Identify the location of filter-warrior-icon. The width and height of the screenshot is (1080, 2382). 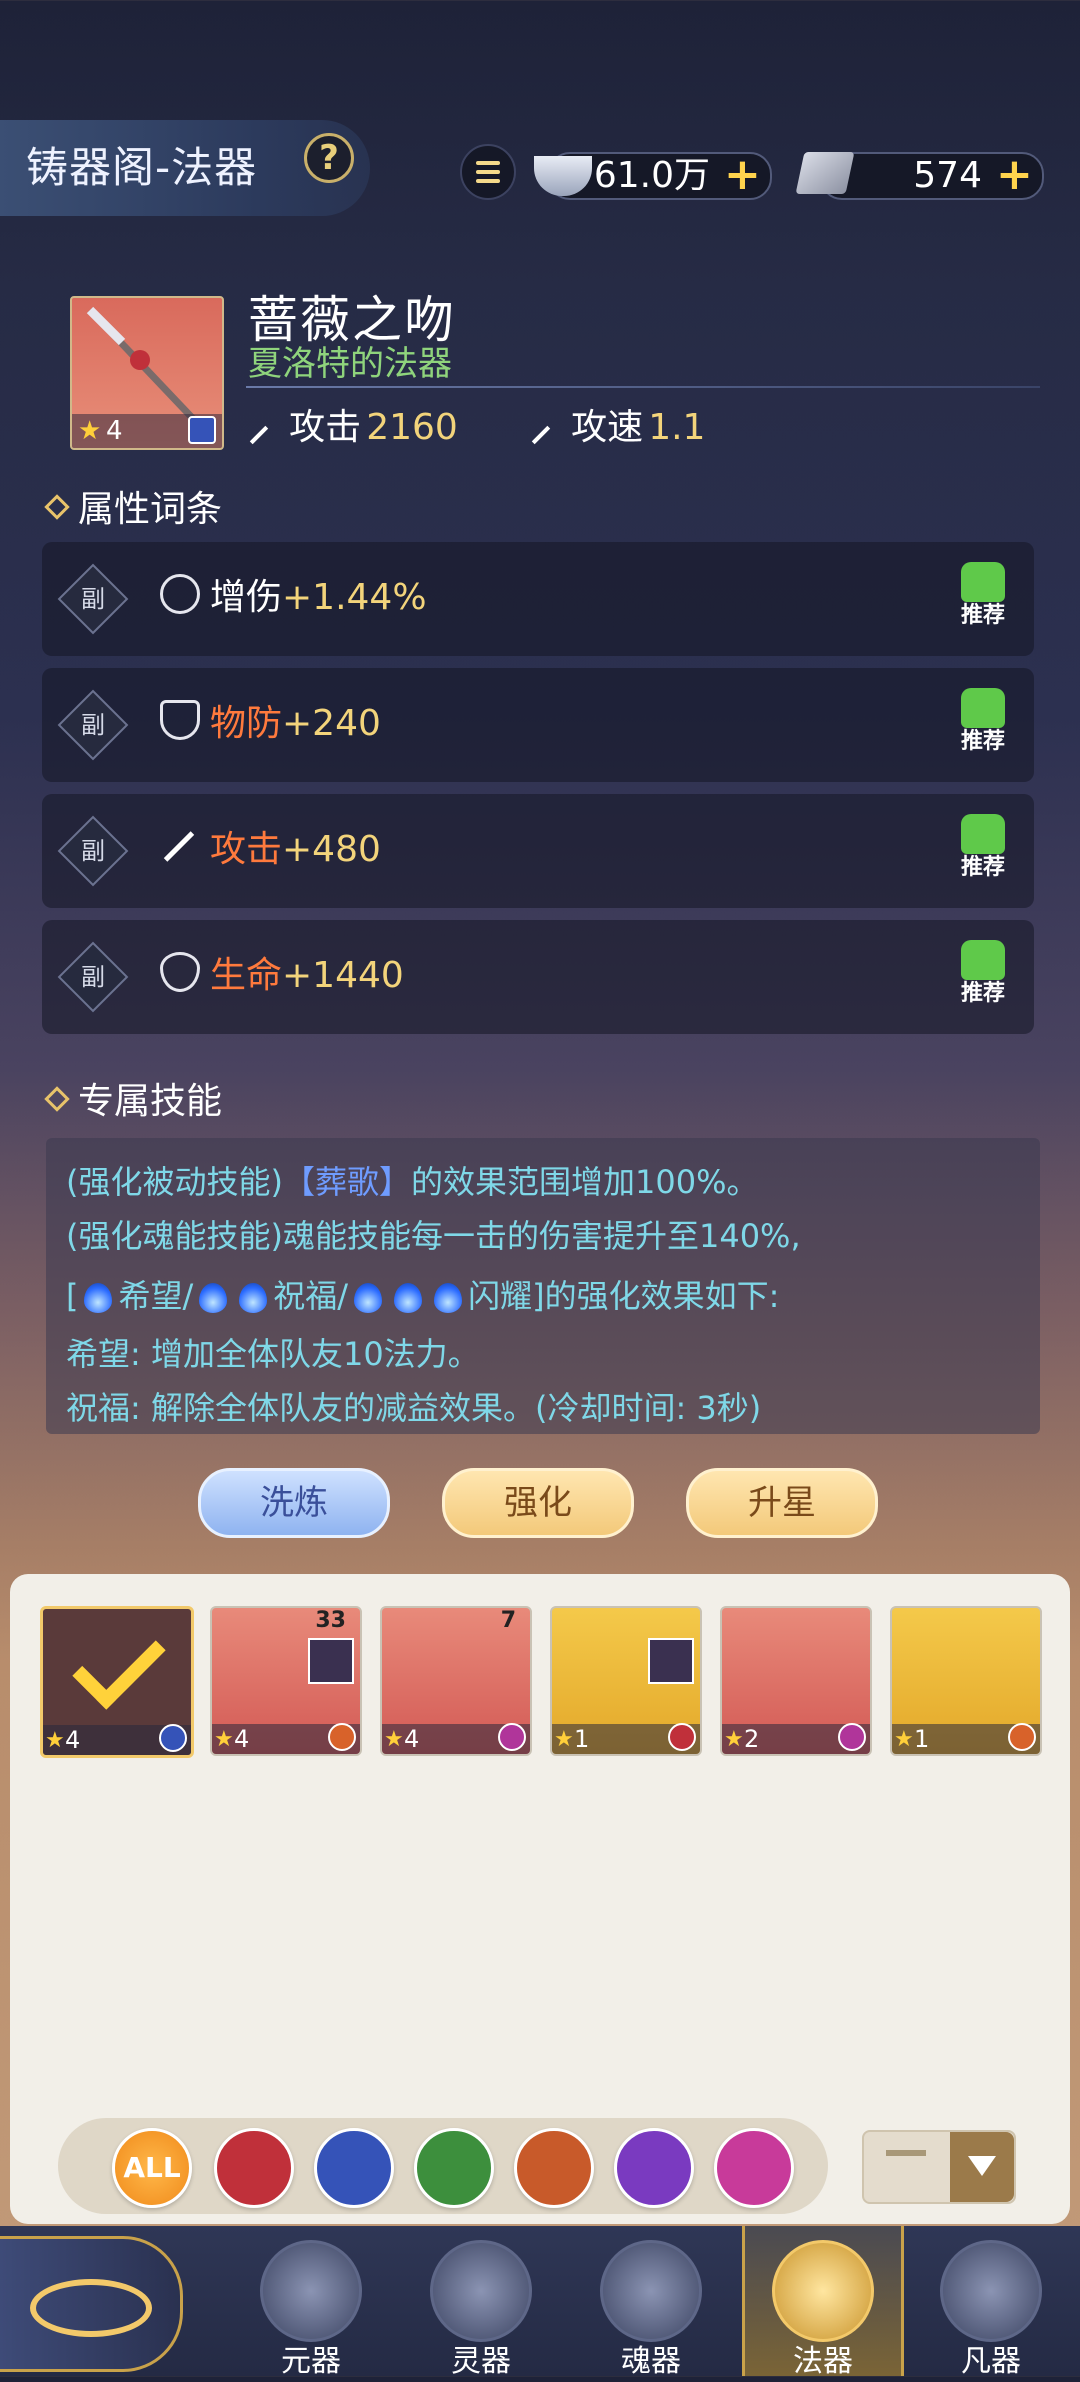
(254, 2168).